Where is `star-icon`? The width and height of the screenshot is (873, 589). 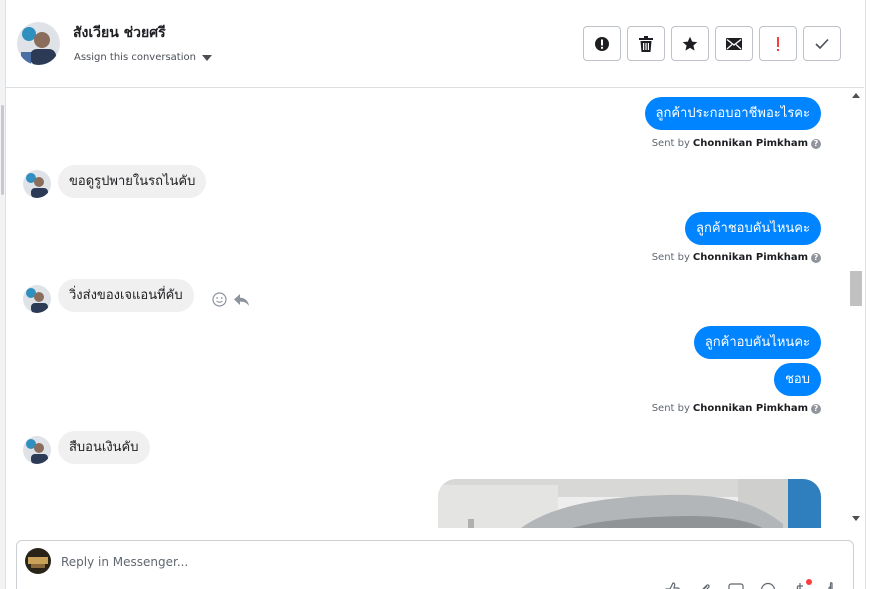 star-icon is located at coordinates (690, 43).